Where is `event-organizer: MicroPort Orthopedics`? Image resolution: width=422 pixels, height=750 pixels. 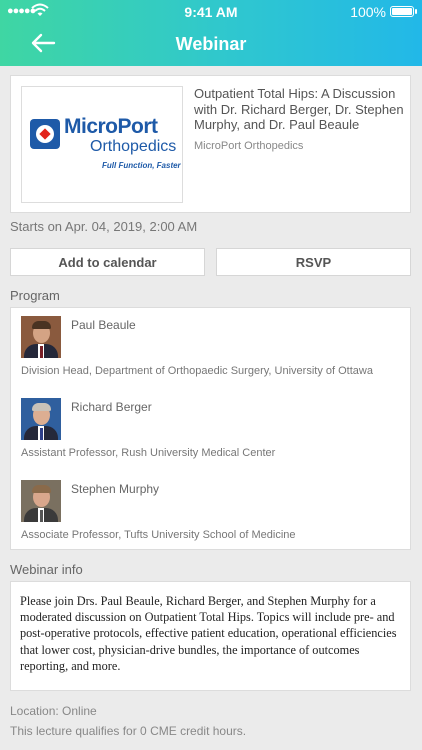
event-organizer: MicroPort Orthopedics is located at coordinates (249, 146).